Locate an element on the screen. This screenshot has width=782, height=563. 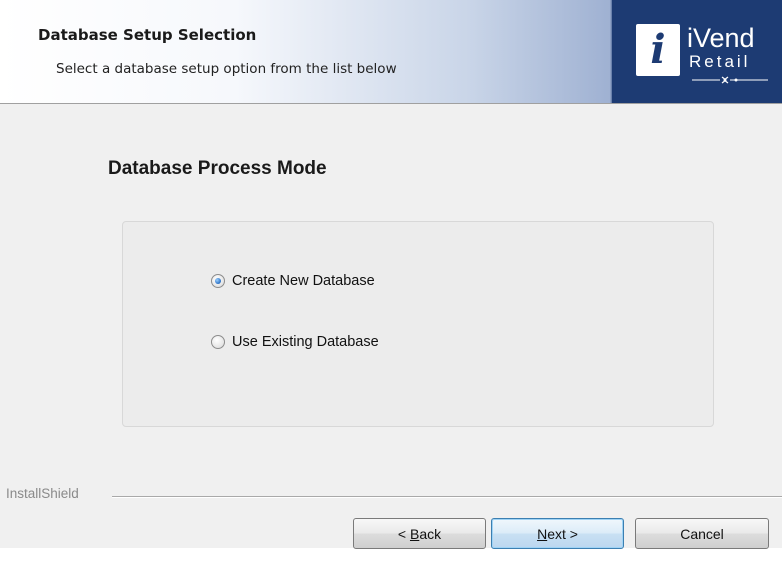
radio-use-existing-database: Use Existing Database is located at coordinates (295, 342).